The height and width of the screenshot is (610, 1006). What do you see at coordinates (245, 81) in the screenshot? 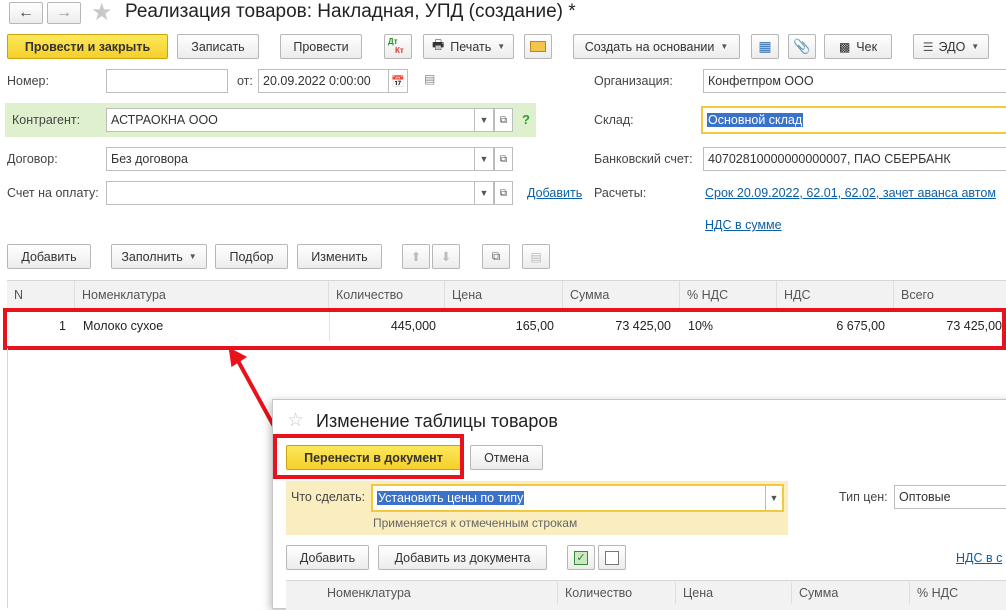
I see `date-label: от:` at bounding box center [245, 81].